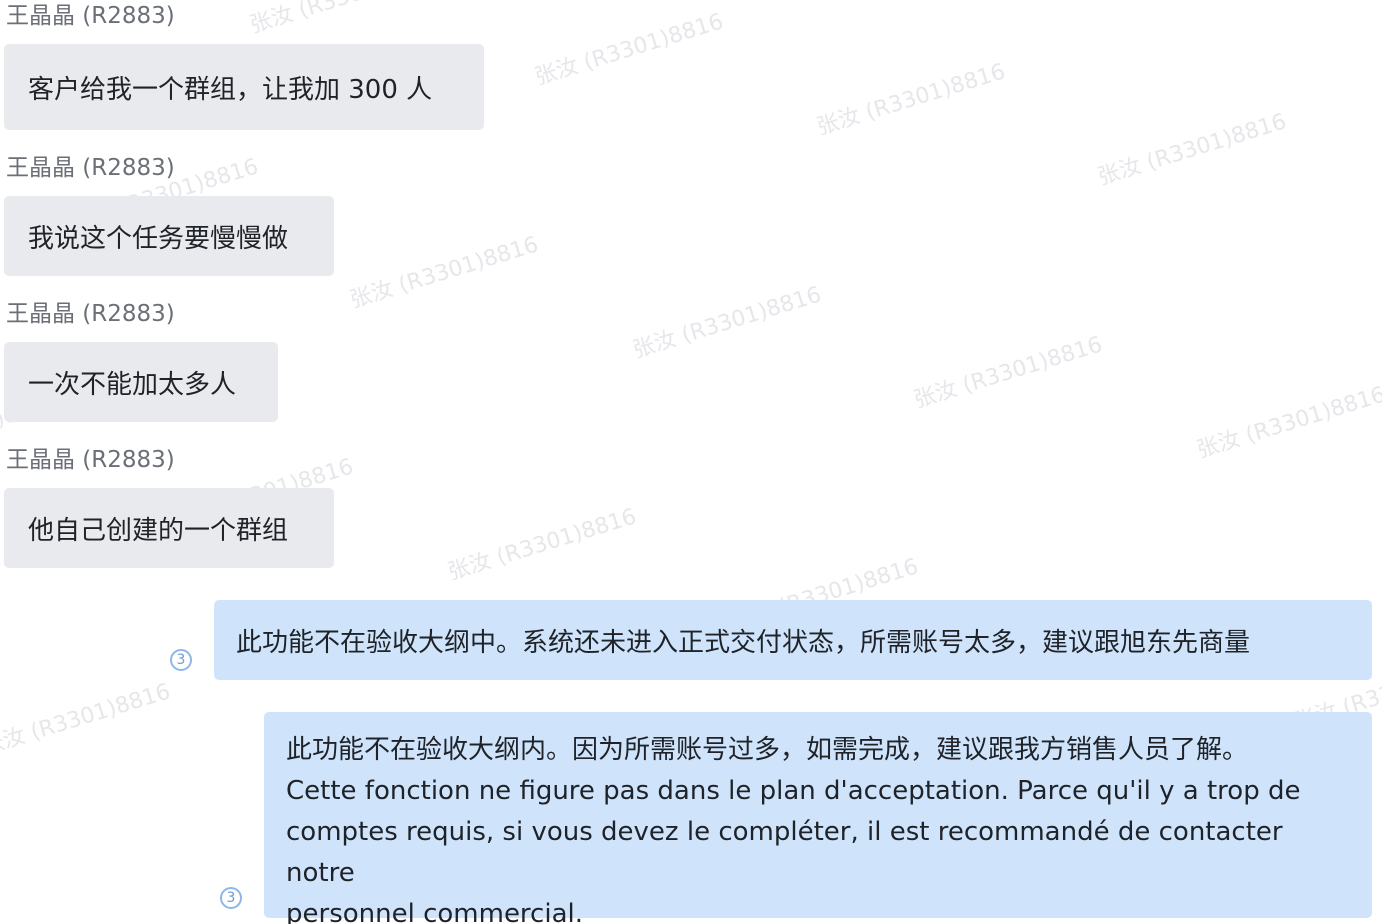  Describe the element at coordinates (767, 750) in the screenshot. I see `message-text-line: 此功能不在验收大纲内。因为所需账号过多，如需完成，建议跟我方销售人员了解。` at that location.